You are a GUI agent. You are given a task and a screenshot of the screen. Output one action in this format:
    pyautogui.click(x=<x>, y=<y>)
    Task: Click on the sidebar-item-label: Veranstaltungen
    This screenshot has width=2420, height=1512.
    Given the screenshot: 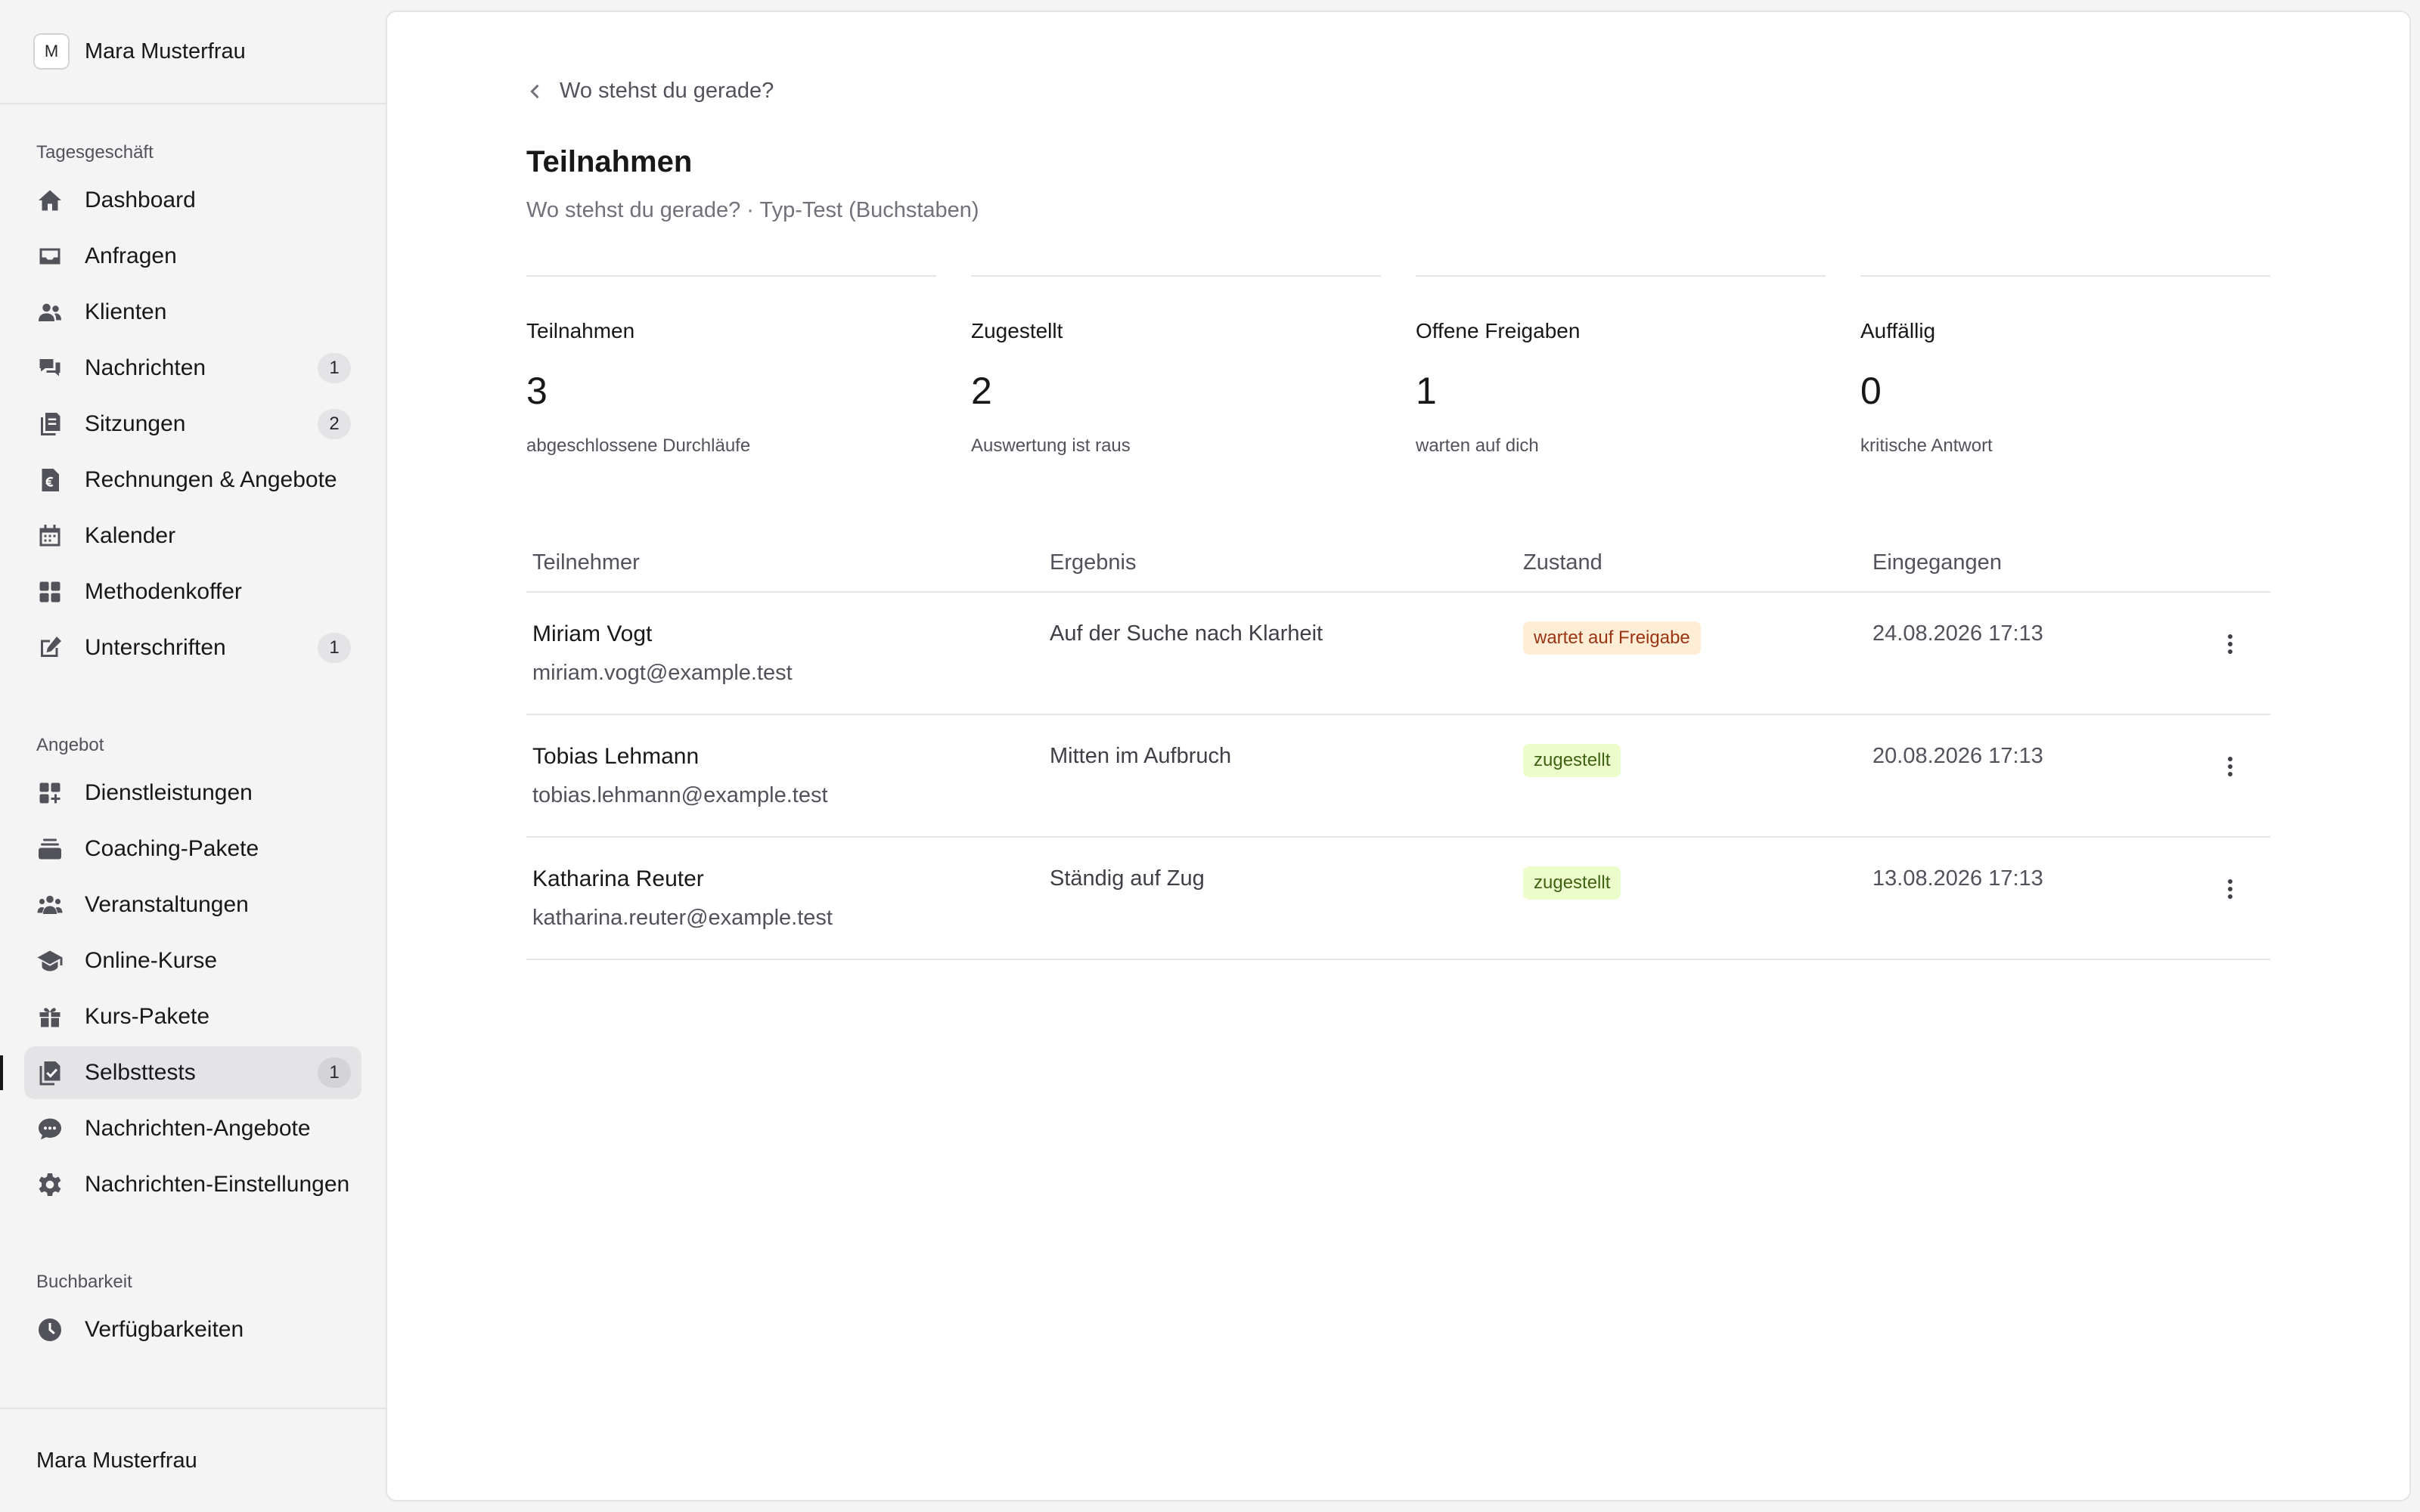 What is the action you would take?
    pyautogui.click(x=167, y=905)
    